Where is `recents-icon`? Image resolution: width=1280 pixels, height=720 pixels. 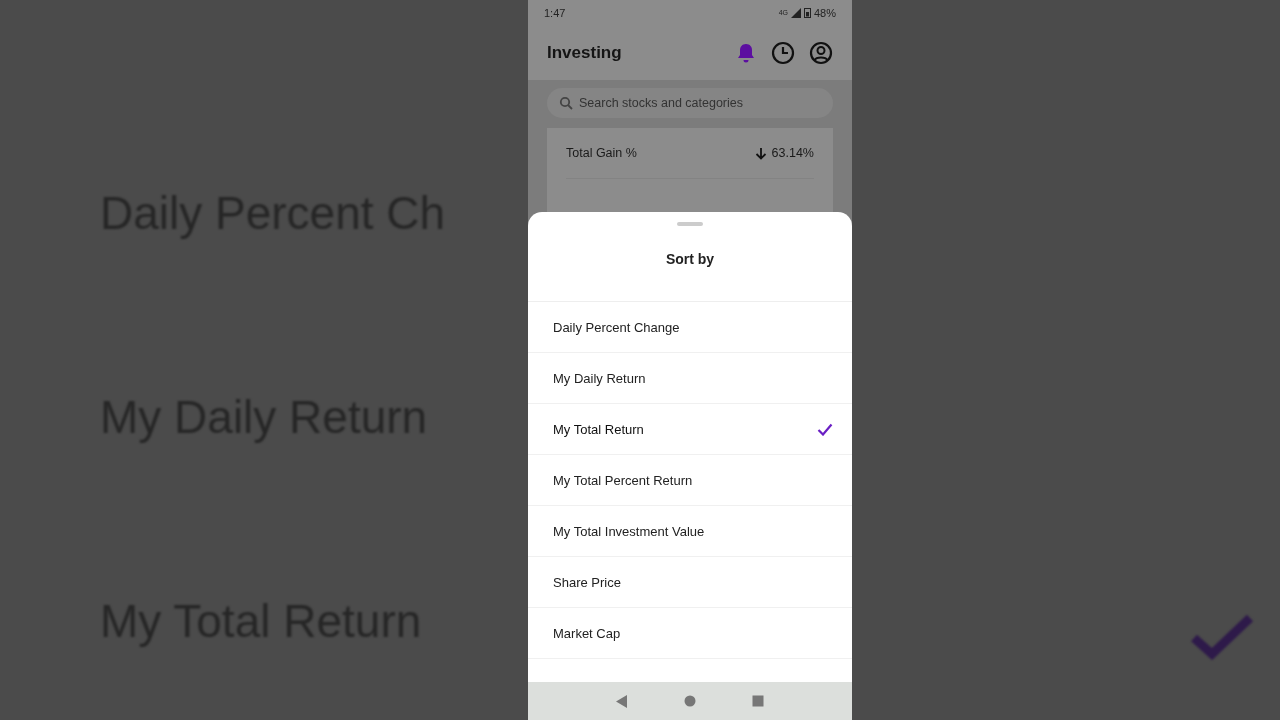 recents-icon is located at coordinates (758, 701).